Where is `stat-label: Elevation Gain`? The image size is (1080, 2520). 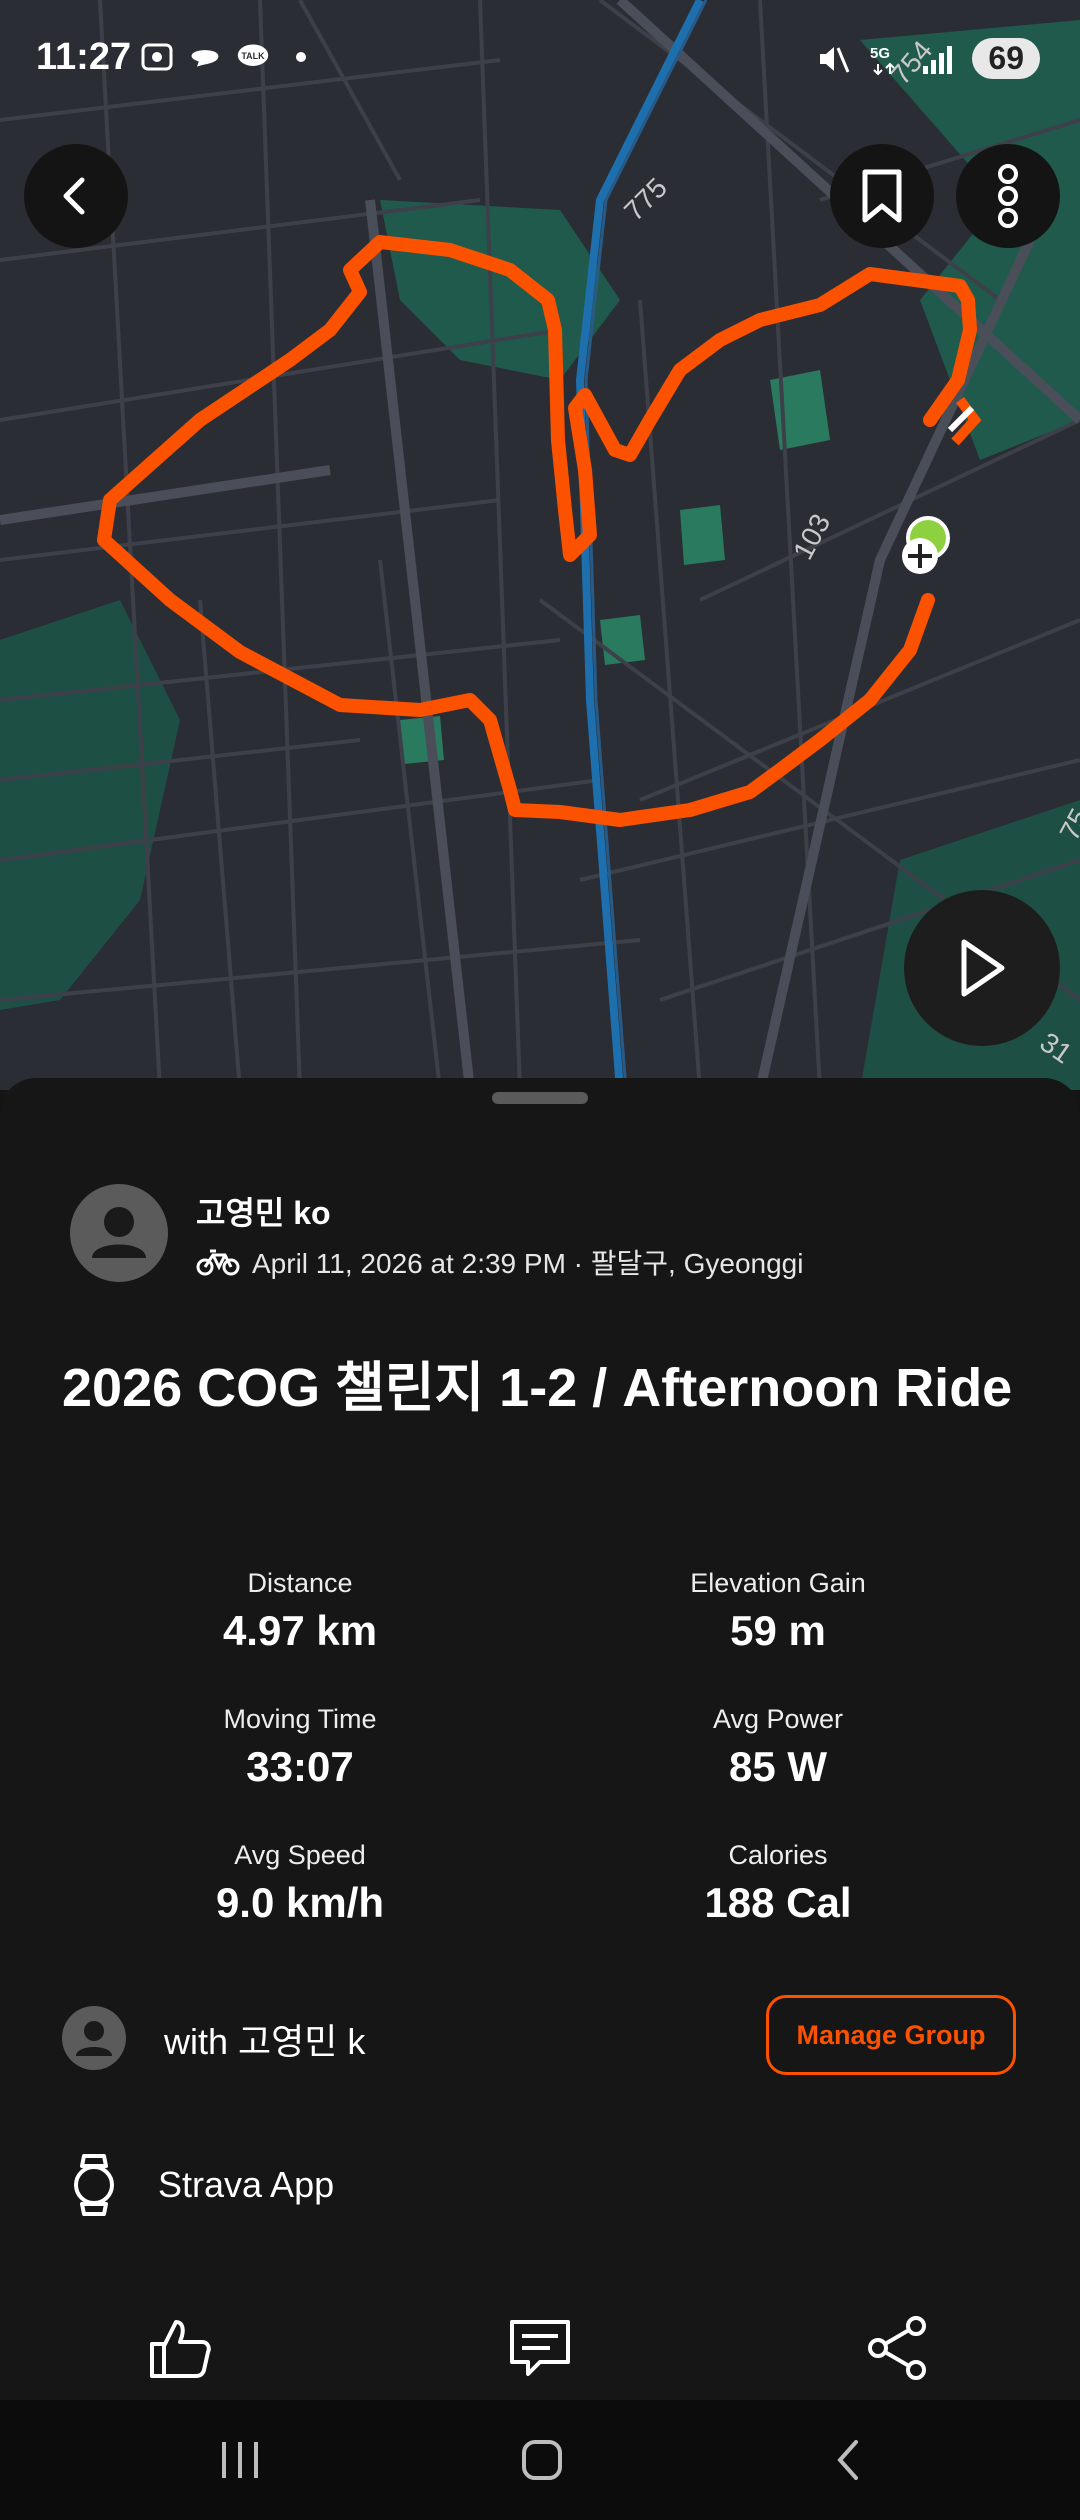
stat-label: Elevation Gain is located at coordinates (778, 1583).